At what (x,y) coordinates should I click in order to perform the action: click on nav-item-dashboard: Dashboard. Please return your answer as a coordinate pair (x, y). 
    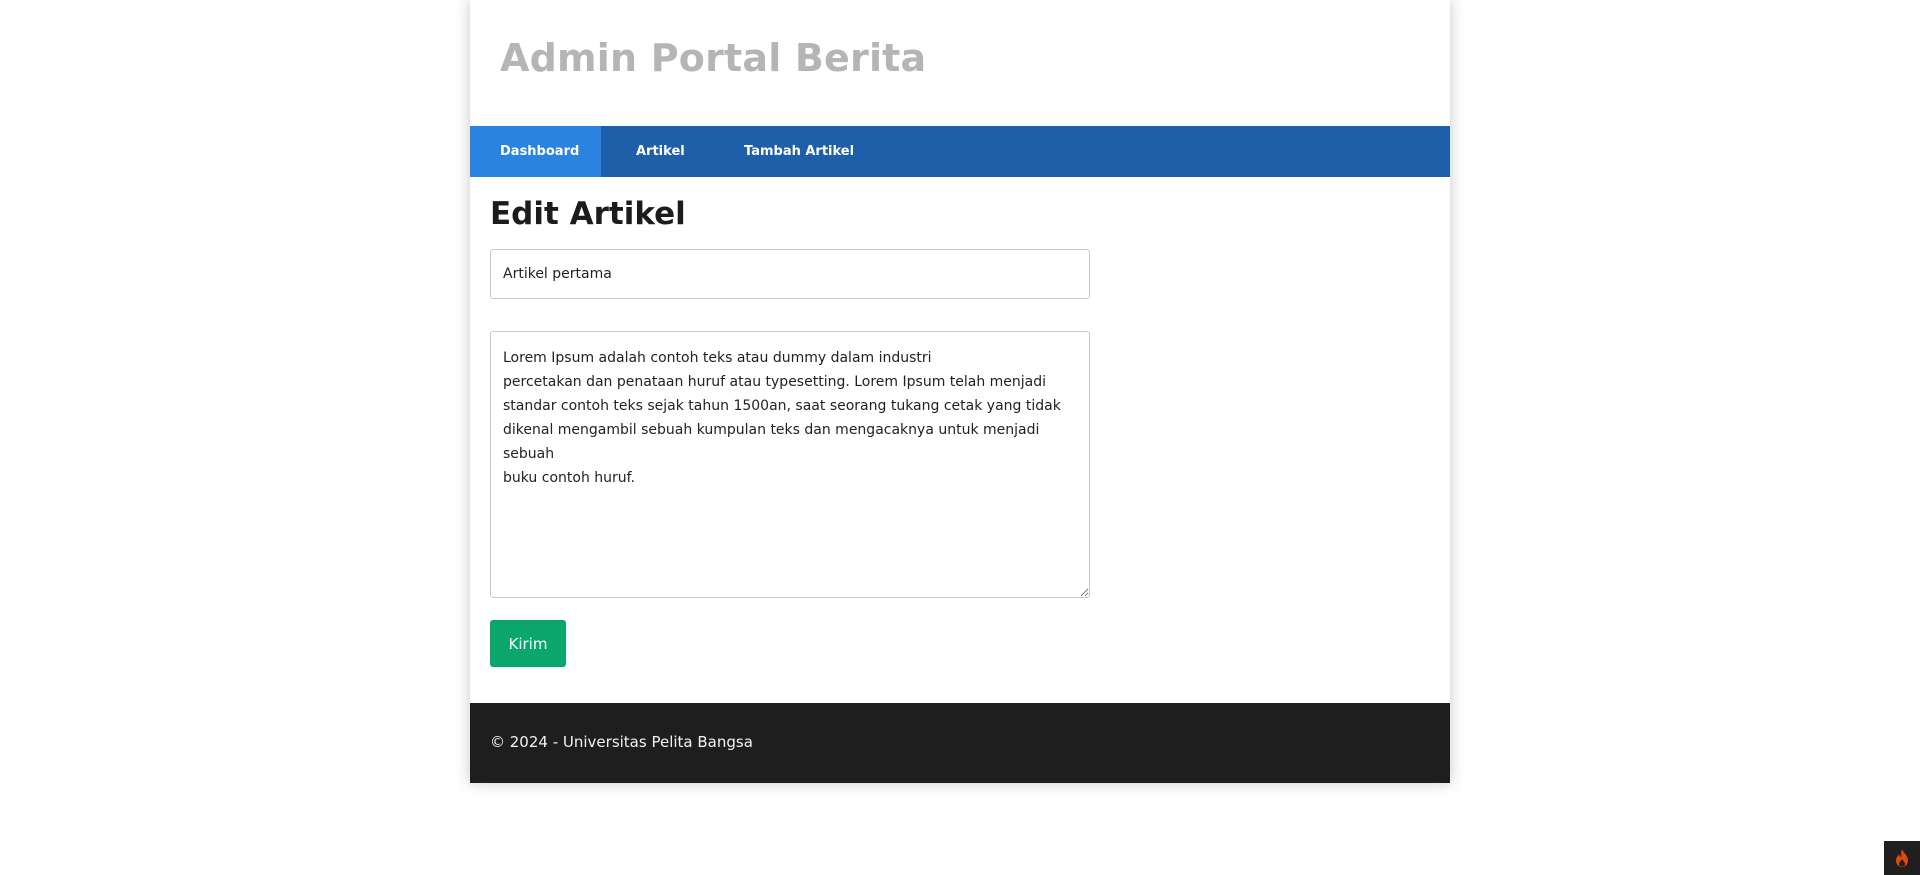
    Looking at the image, I should click on (535, 151).